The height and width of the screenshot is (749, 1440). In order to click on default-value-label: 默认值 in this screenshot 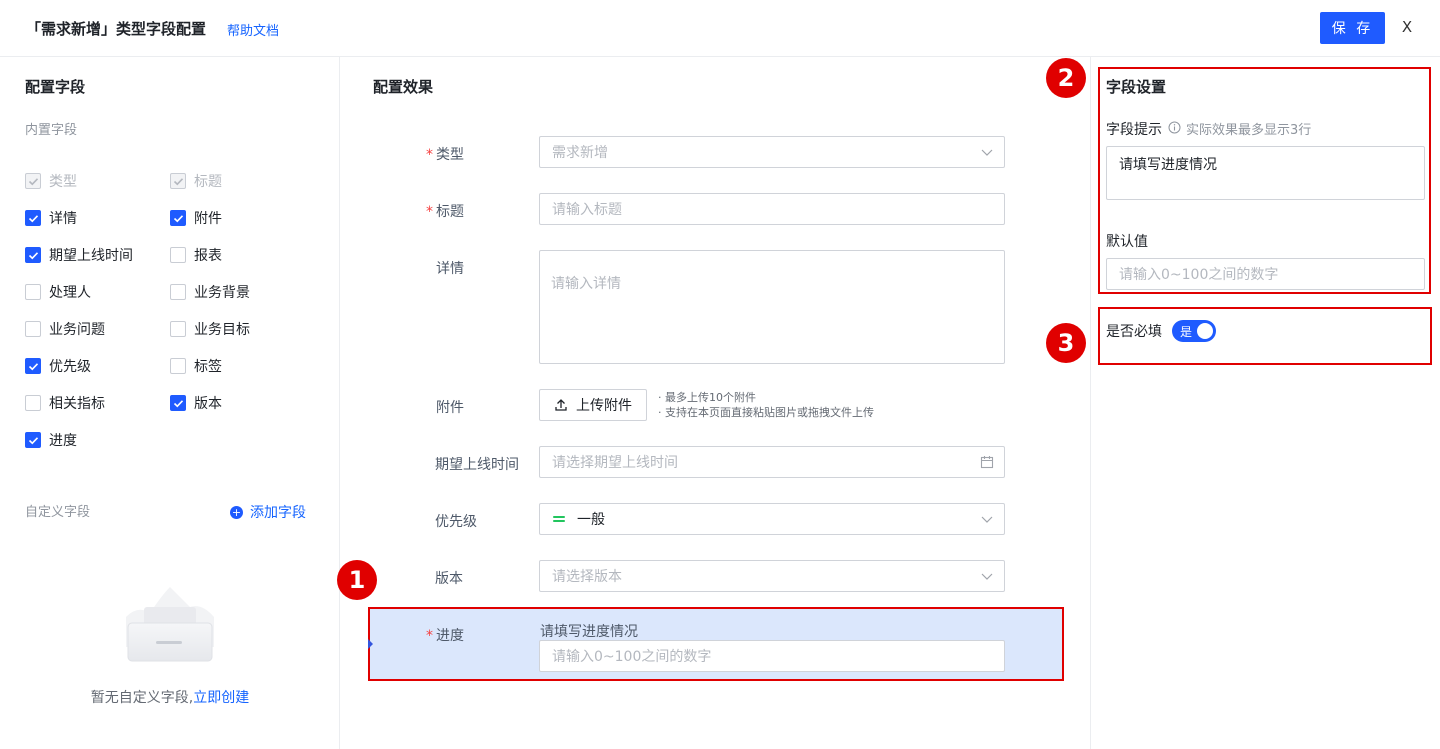, I will do `click(1127, 242)`.